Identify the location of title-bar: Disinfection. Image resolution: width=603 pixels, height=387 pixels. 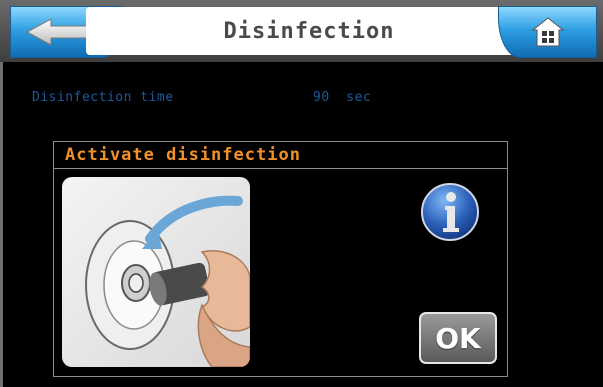
(309, 31).